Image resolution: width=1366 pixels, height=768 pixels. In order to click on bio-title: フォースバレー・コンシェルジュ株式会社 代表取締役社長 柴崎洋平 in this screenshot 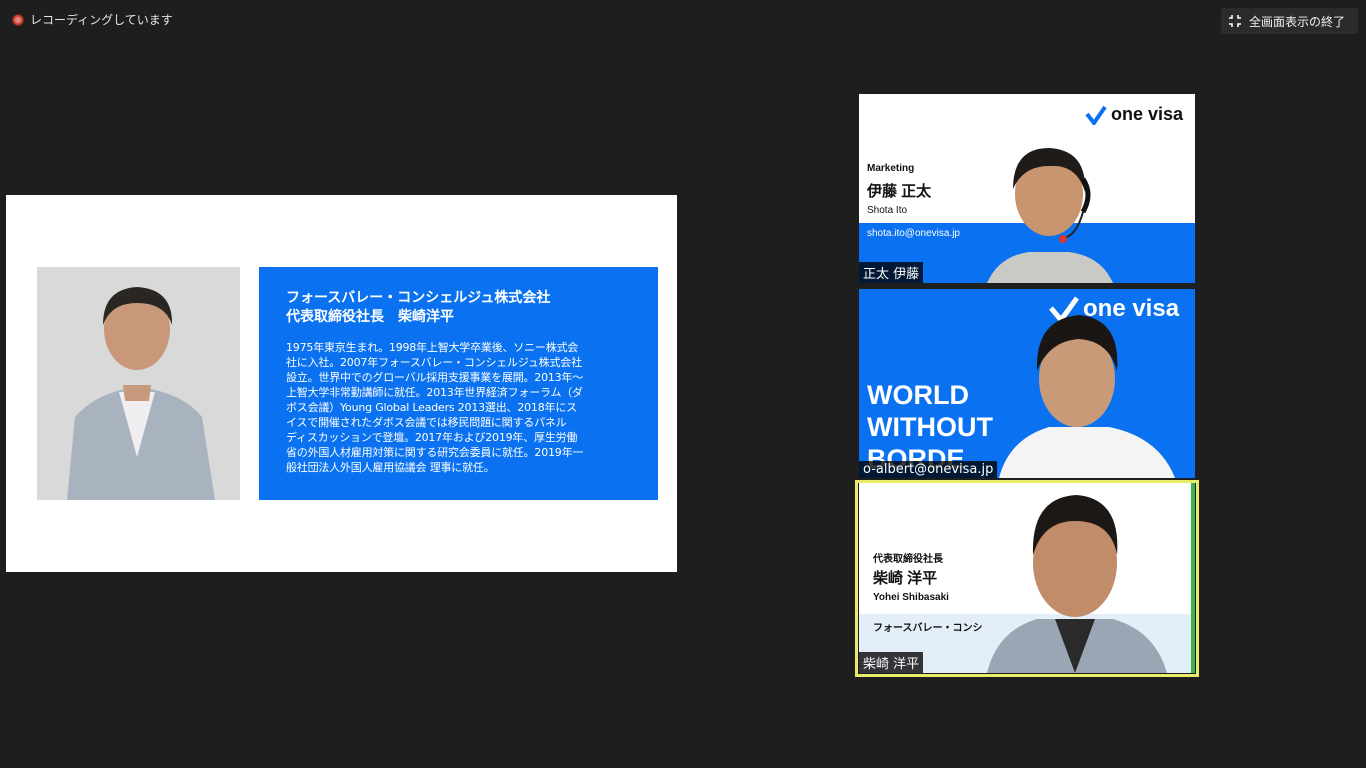, I will do `click(460, 308)`.